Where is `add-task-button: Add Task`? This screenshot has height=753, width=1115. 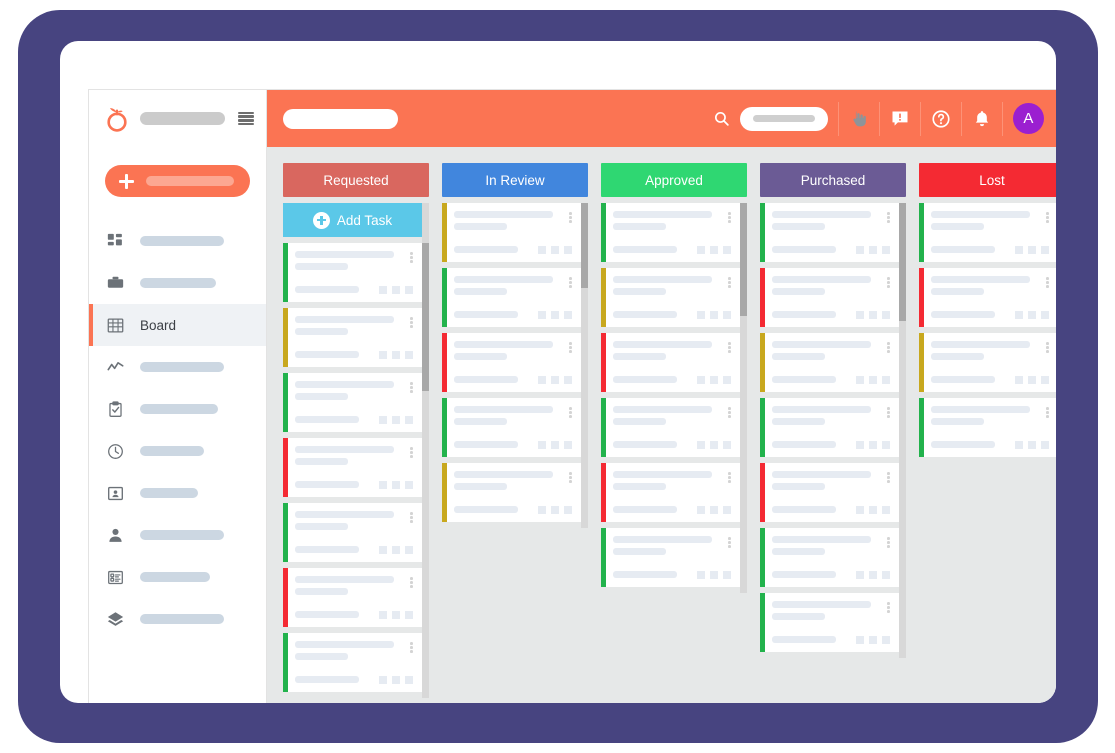
add-task-button: Add Task is located at coordinates (352, 220).